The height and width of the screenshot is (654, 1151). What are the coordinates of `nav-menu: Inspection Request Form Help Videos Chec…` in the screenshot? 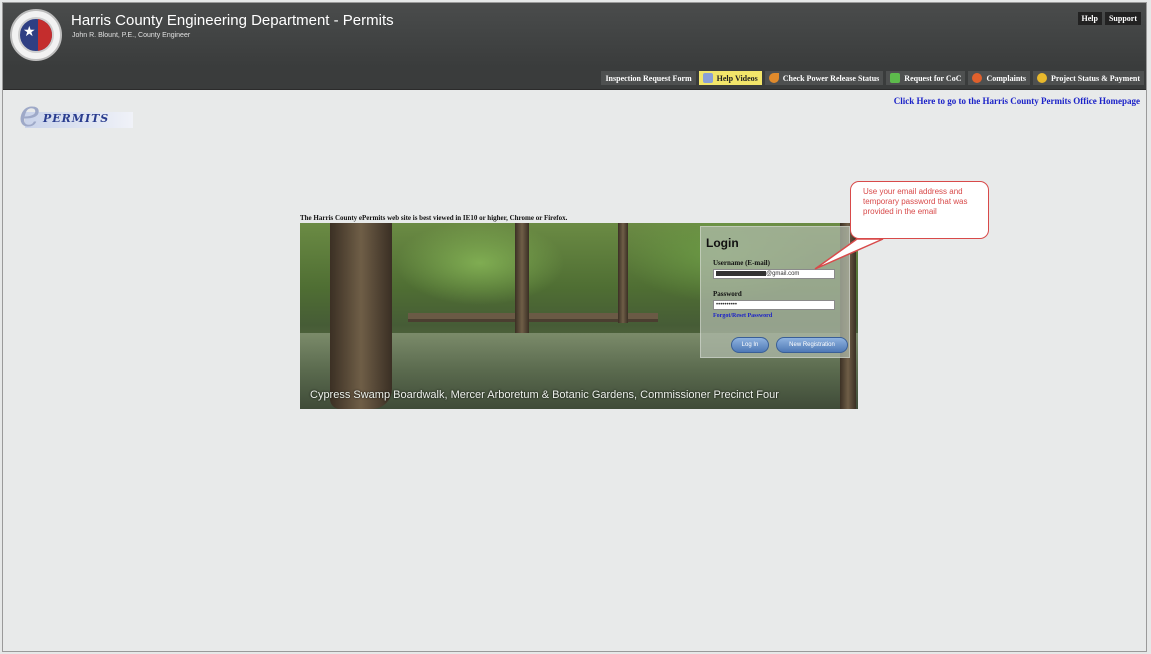 It's located at (872, 78).